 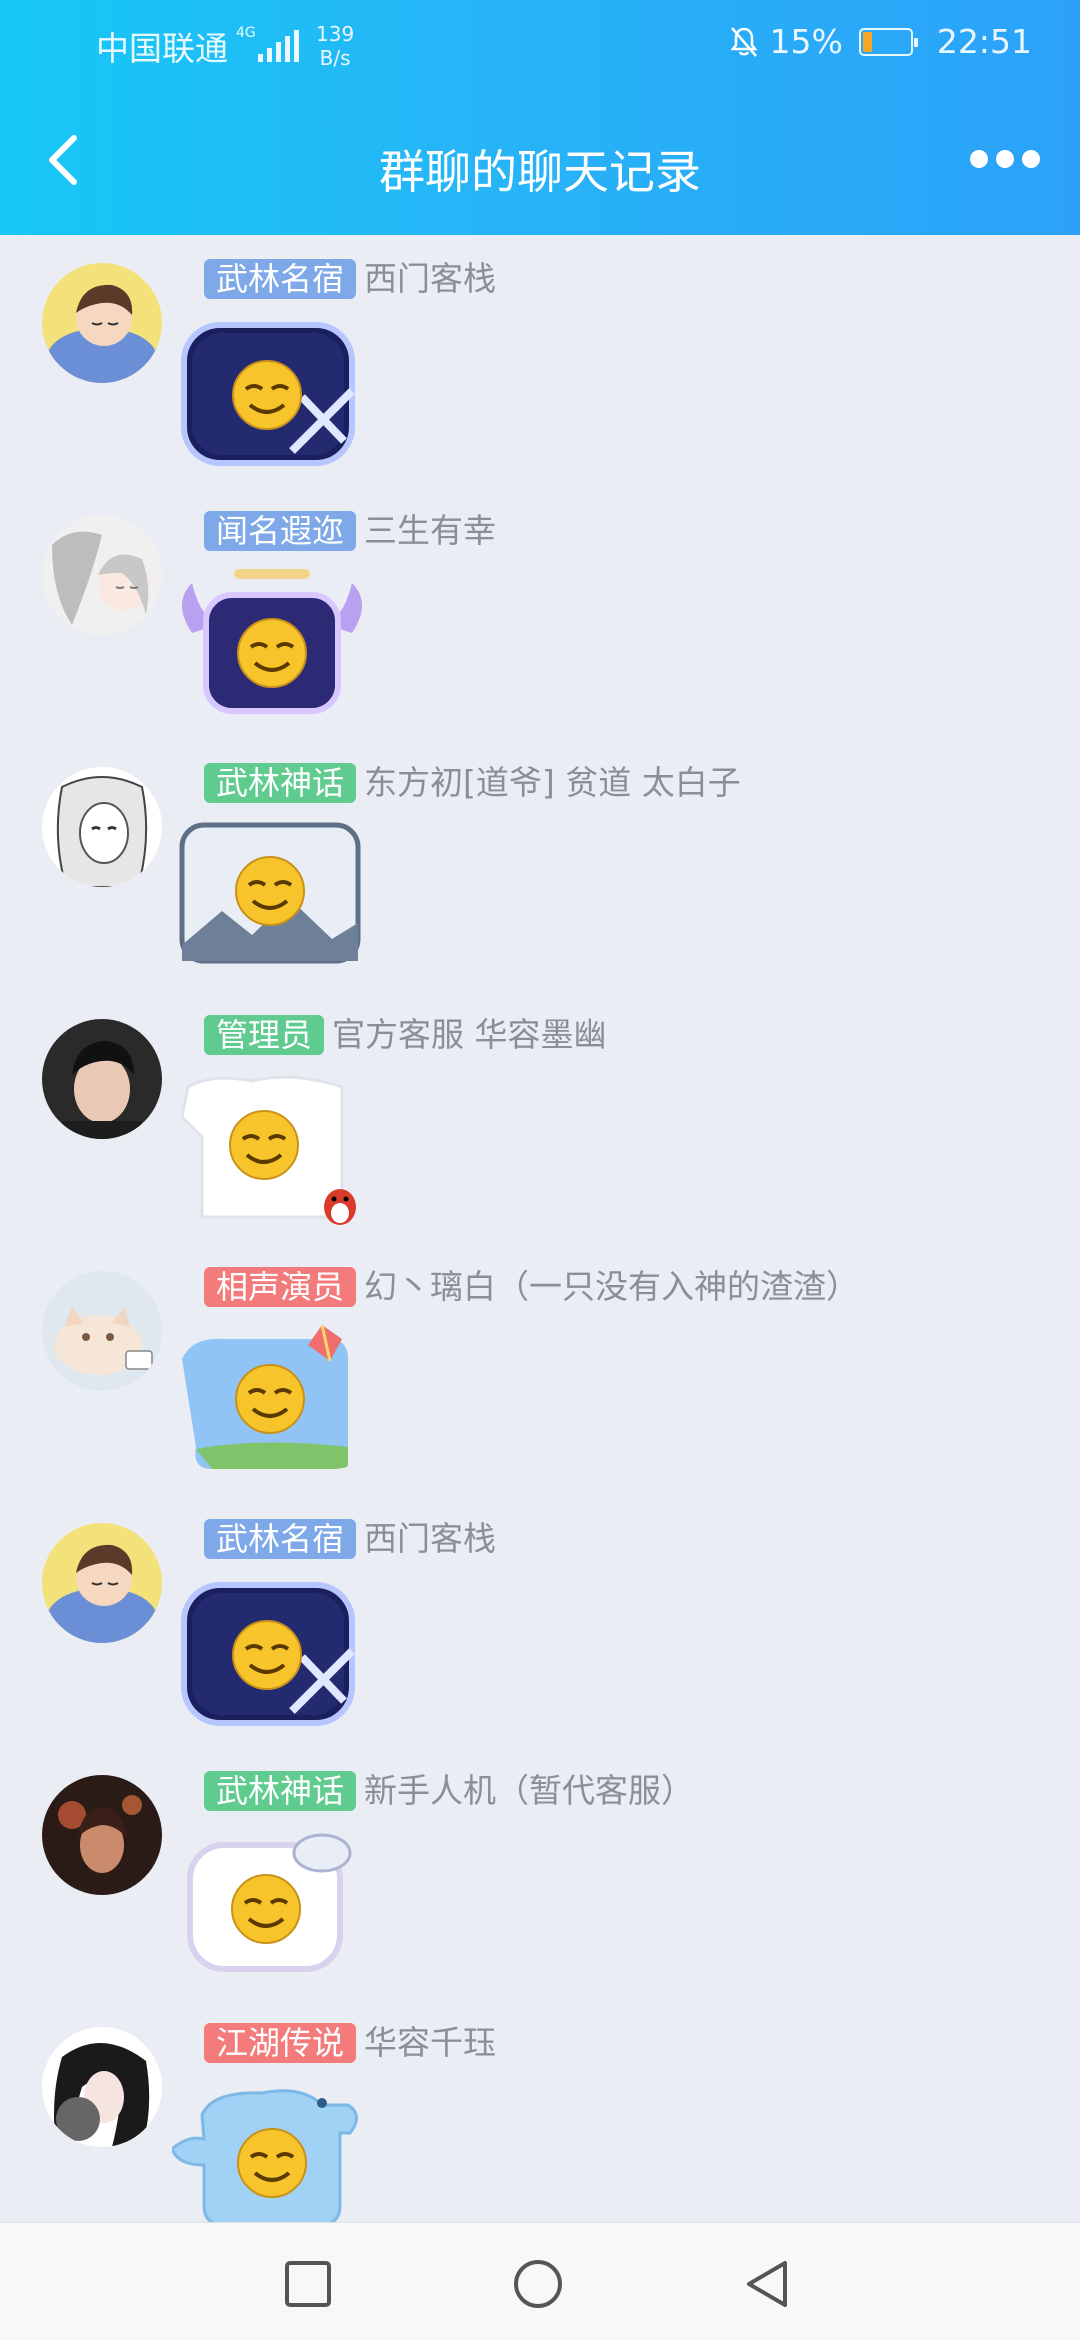 What do you see at coordinates (102, 1079) in the screenshot?
I see `young-man-avatar` at bounding box center [102, 1079].